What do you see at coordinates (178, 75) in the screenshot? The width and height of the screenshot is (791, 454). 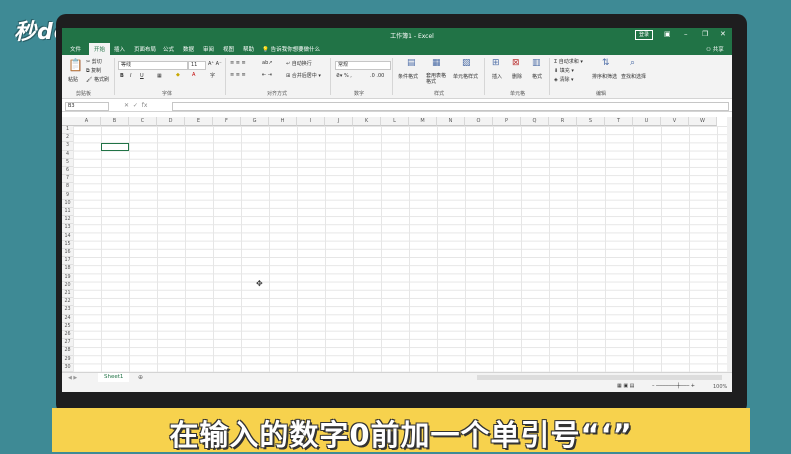 I see `fill-color-icon: ◆` at bounding box center [178, 75].